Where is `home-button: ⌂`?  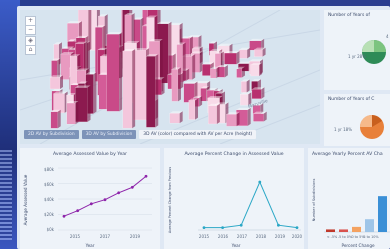
home-button: ⌂ is located at coordinates (30, 50).